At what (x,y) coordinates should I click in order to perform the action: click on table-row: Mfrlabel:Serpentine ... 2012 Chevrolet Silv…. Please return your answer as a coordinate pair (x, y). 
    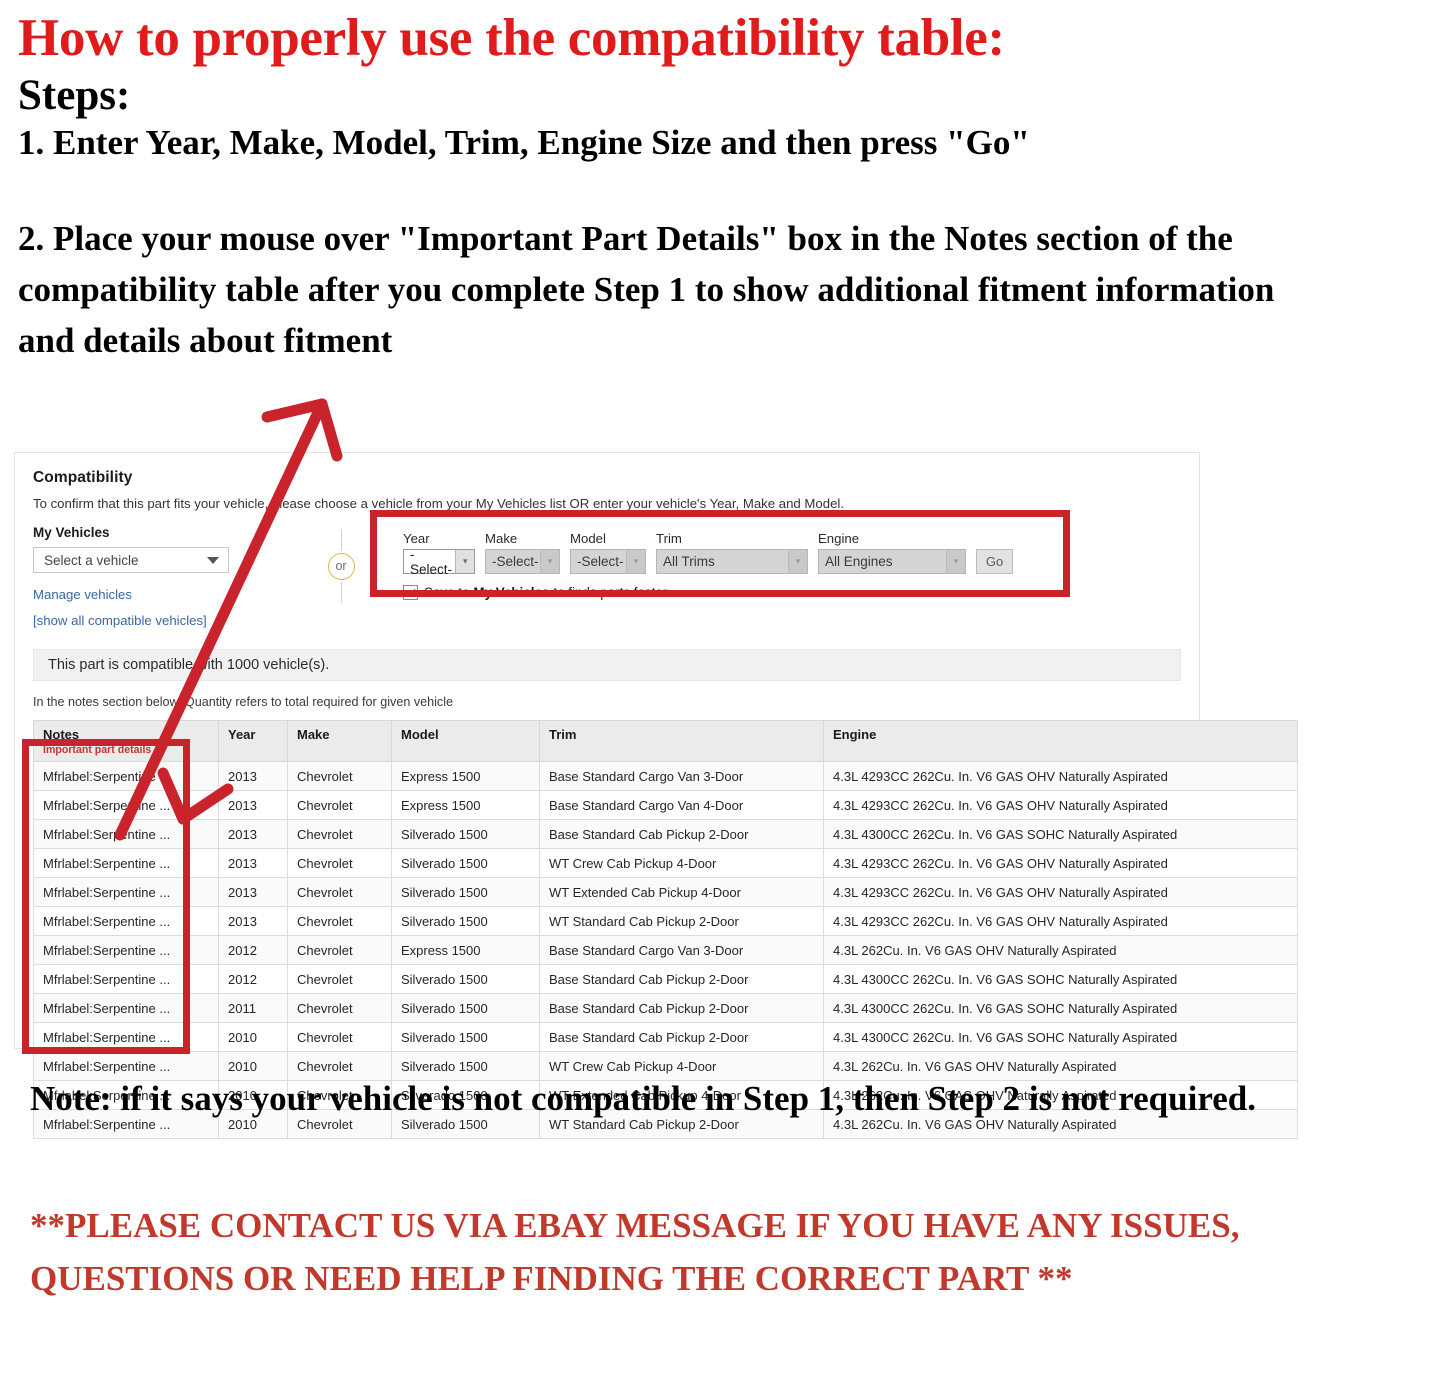
    Looking at the image, I should click on (665, 979).